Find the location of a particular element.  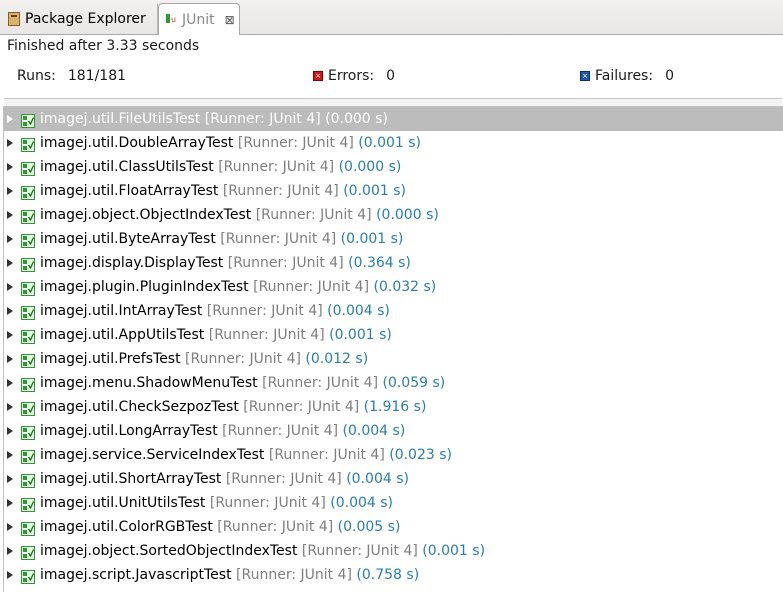

test-class-name: imagej.plugin.PluginIndexTest is located at coordinates (144, 287).